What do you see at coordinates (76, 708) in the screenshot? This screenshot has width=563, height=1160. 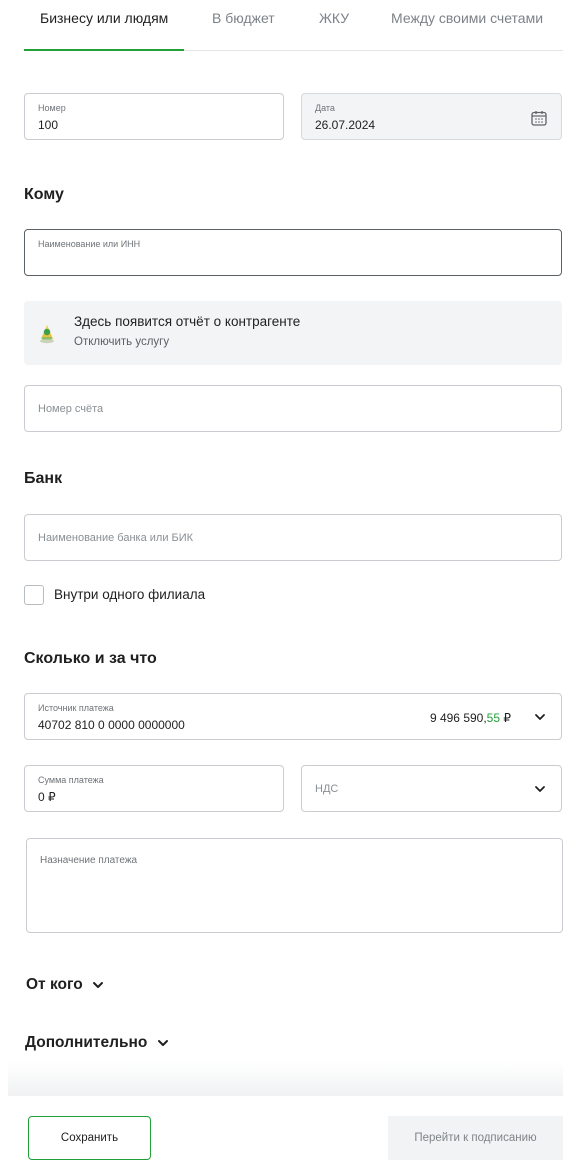 I see `payment-source-label: Источник платежа` at bounding box center [76, 708].